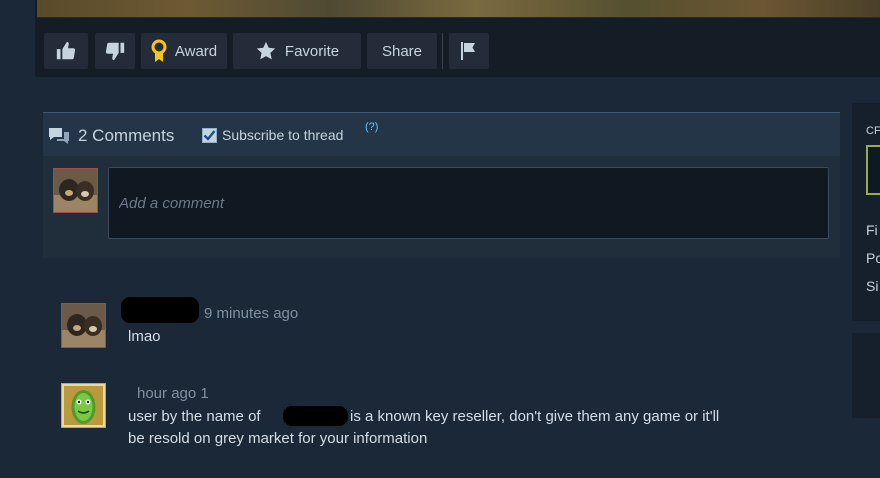  Describe the element at coordinates (468, 203) in the screenshot. I see `add-comment-input` at that location.